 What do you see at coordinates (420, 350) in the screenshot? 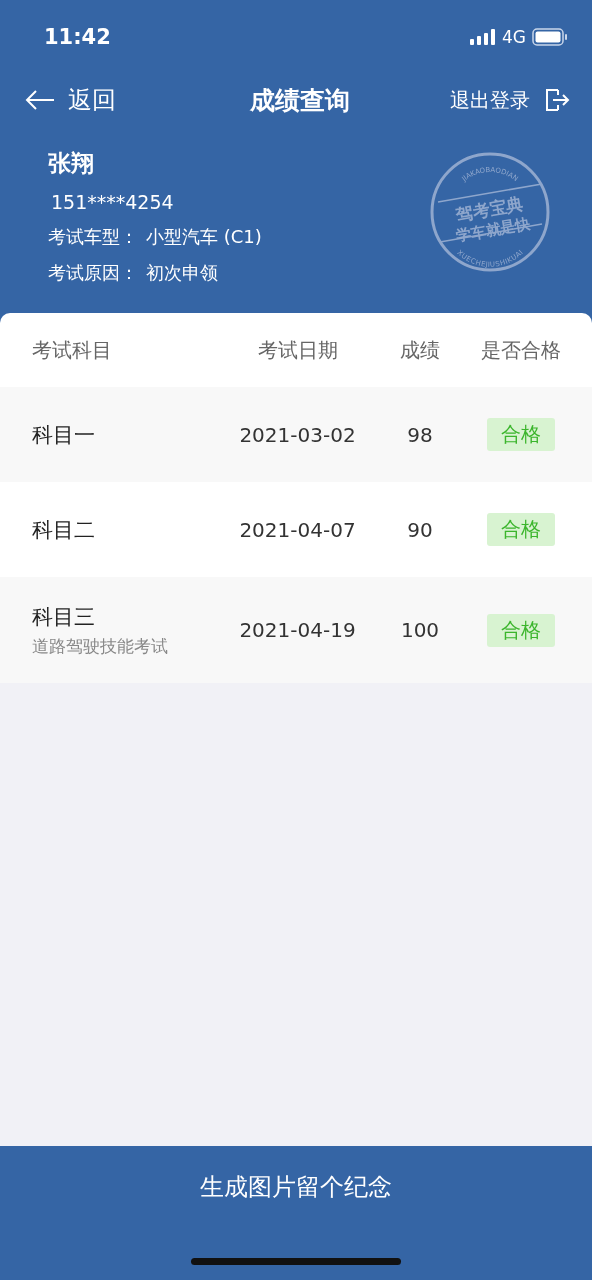
I see `column-header: 成绩` at bounding box center [420, 350].